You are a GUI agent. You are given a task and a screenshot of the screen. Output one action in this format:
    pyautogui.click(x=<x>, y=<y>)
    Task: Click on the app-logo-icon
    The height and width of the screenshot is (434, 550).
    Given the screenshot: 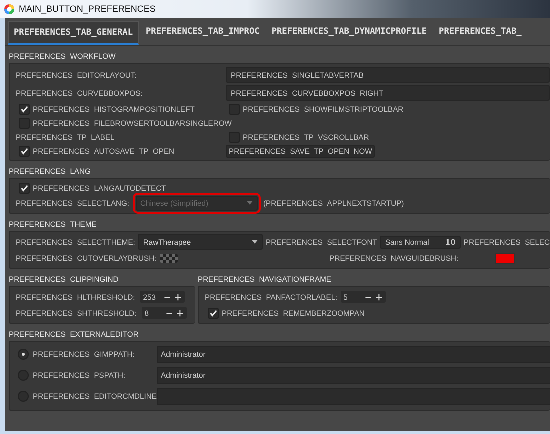 What is the action you would take?
    pyautogui.click(x=9, y=9)
    